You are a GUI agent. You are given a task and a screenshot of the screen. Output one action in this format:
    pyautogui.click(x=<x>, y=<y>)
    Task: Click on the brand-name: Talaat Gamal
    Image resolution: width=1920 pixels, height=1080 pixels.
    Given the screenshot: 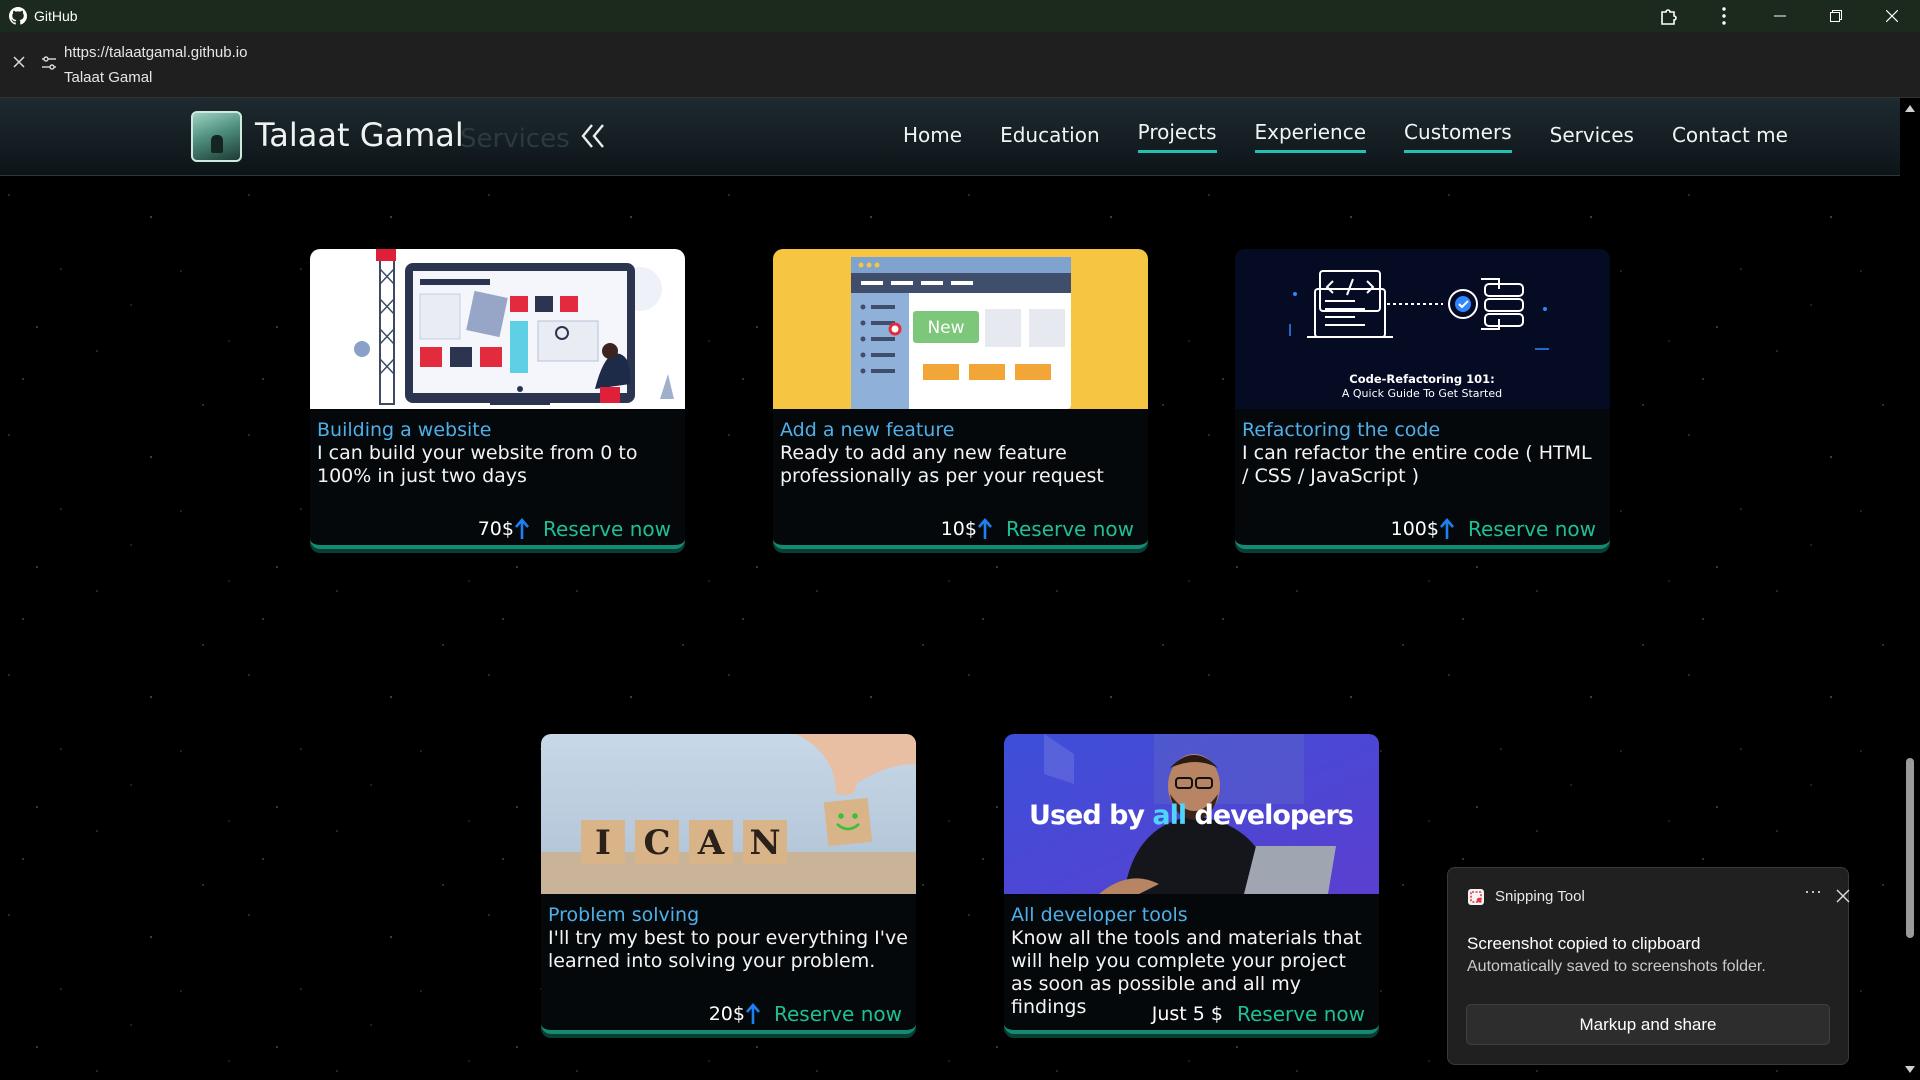 What is the action you would take?
    pyautogui.click(x=359, y=135)
    